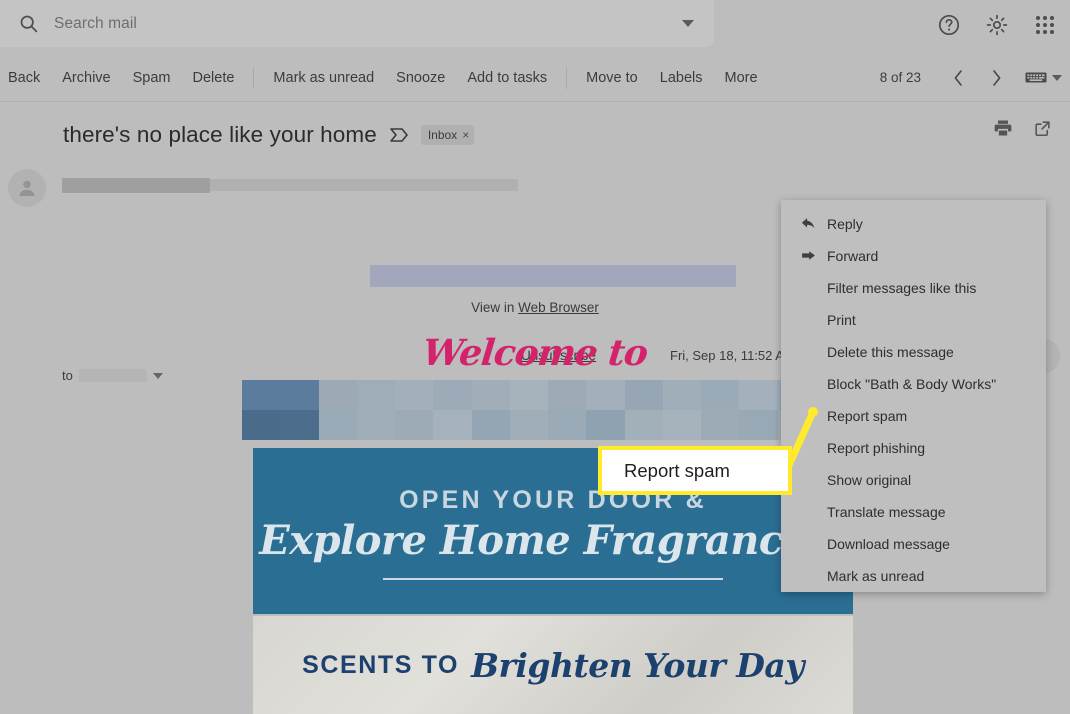 This screenshot has height=714, width=1070. I want to click on menu-item-filter-messages: Filter messages like this, so click(913, 288).